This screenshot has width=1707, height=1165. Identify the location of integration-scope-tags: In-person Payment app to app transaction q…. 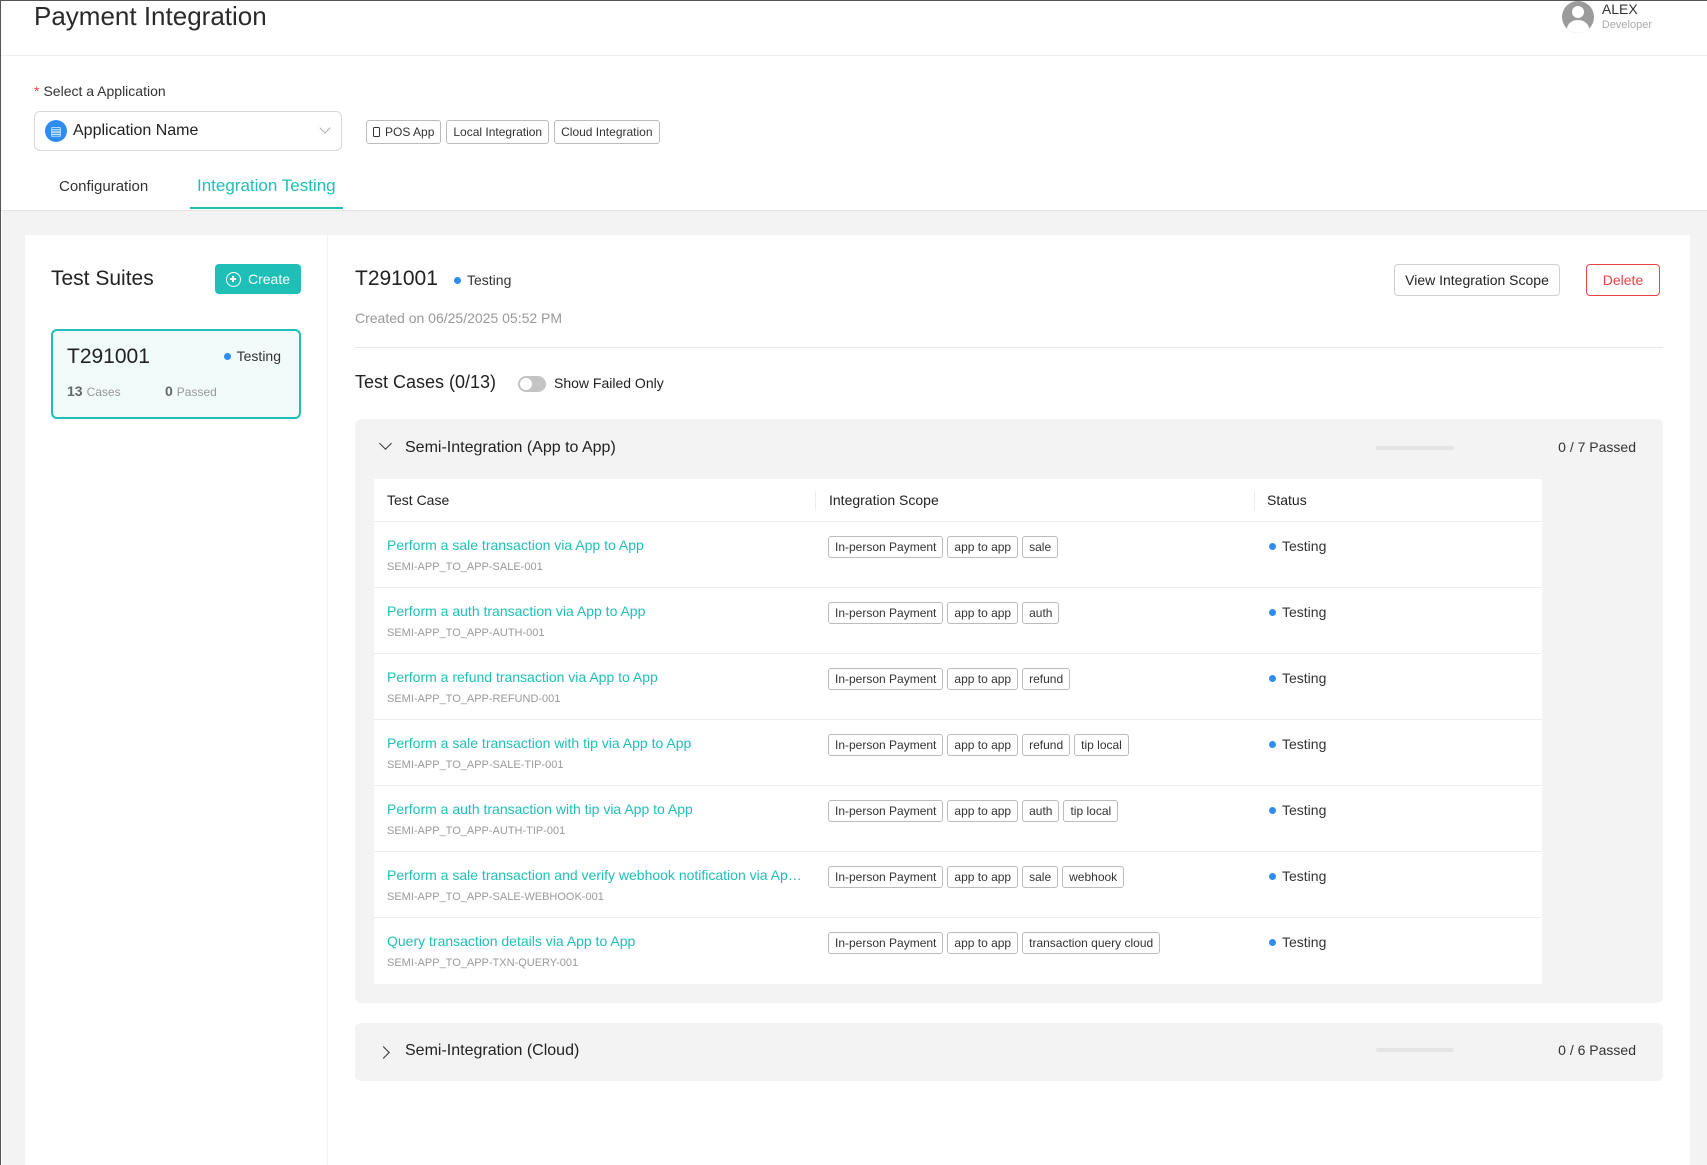
(994, 943).